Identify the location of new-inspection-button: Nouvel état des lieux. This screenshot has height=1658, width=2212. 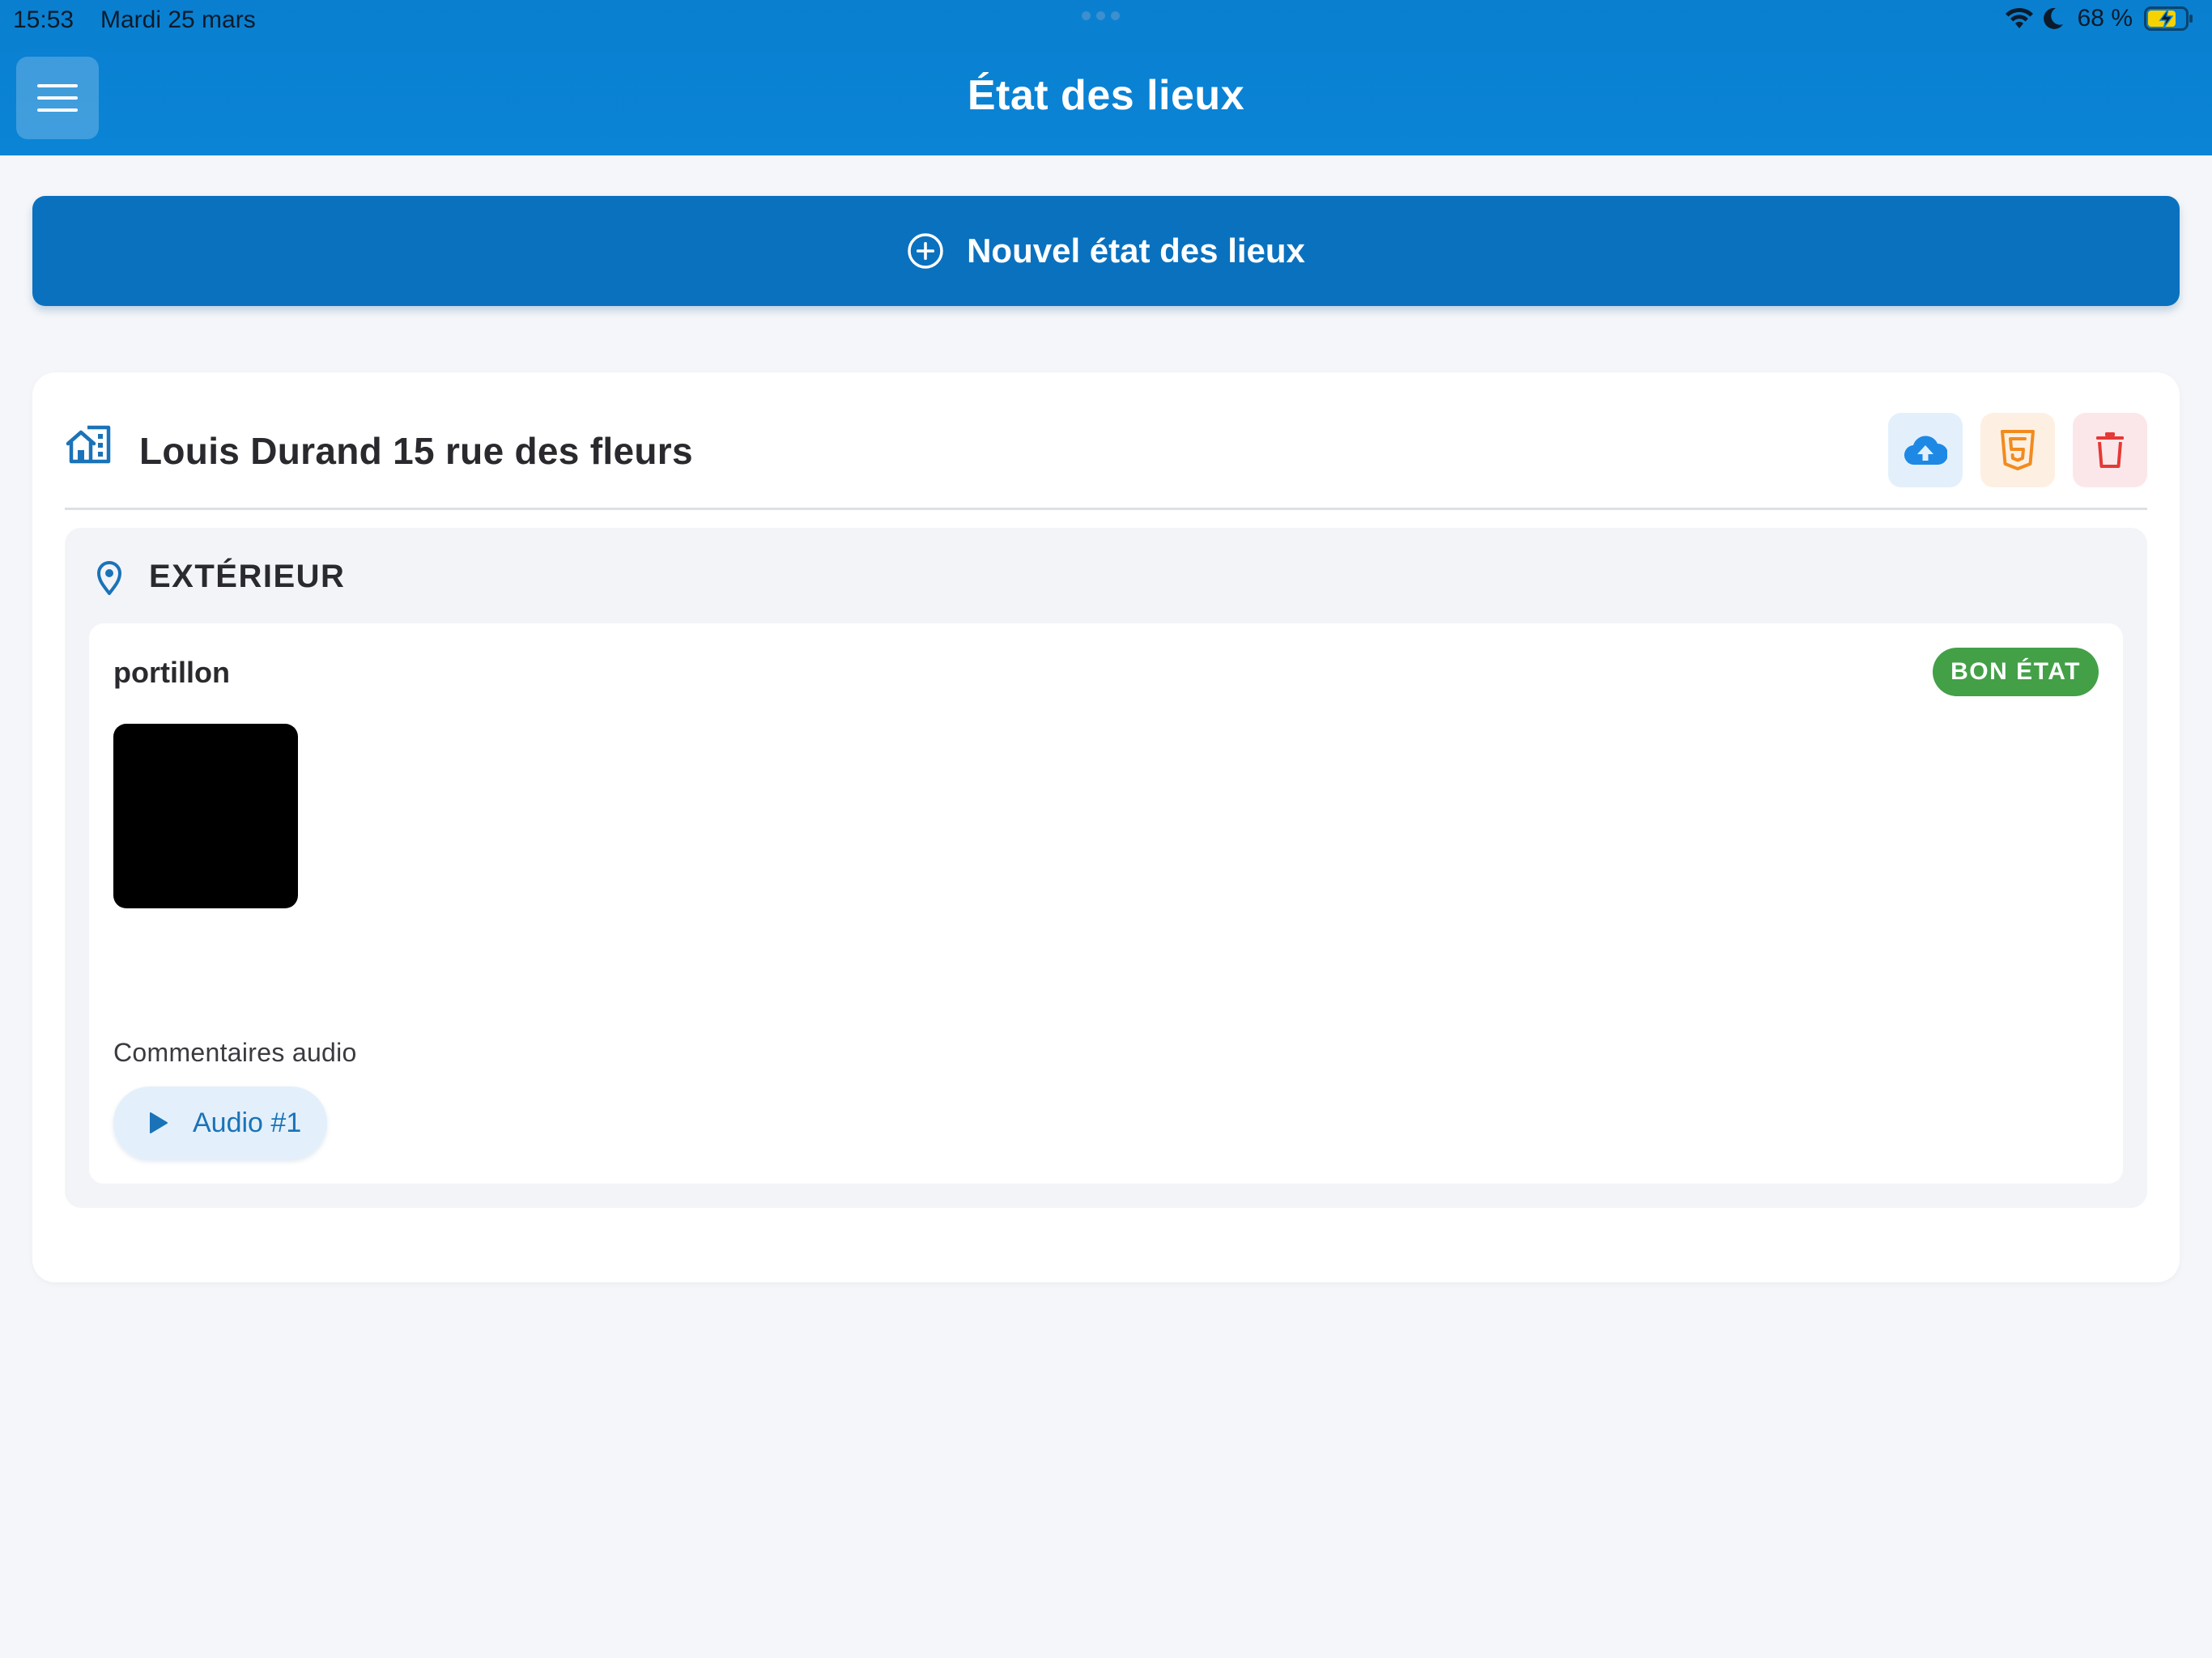
(1106, 251).